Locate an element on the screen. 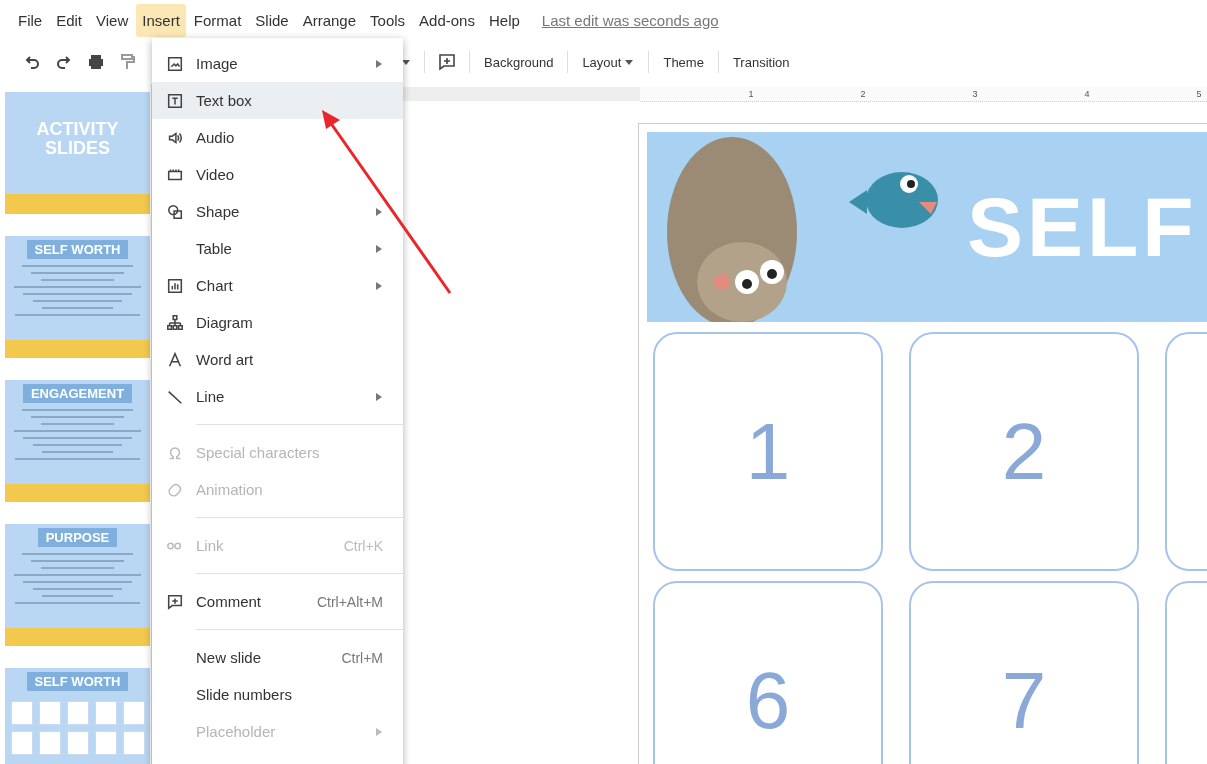  menu-option: Shape is located at coordinates (277, 211).